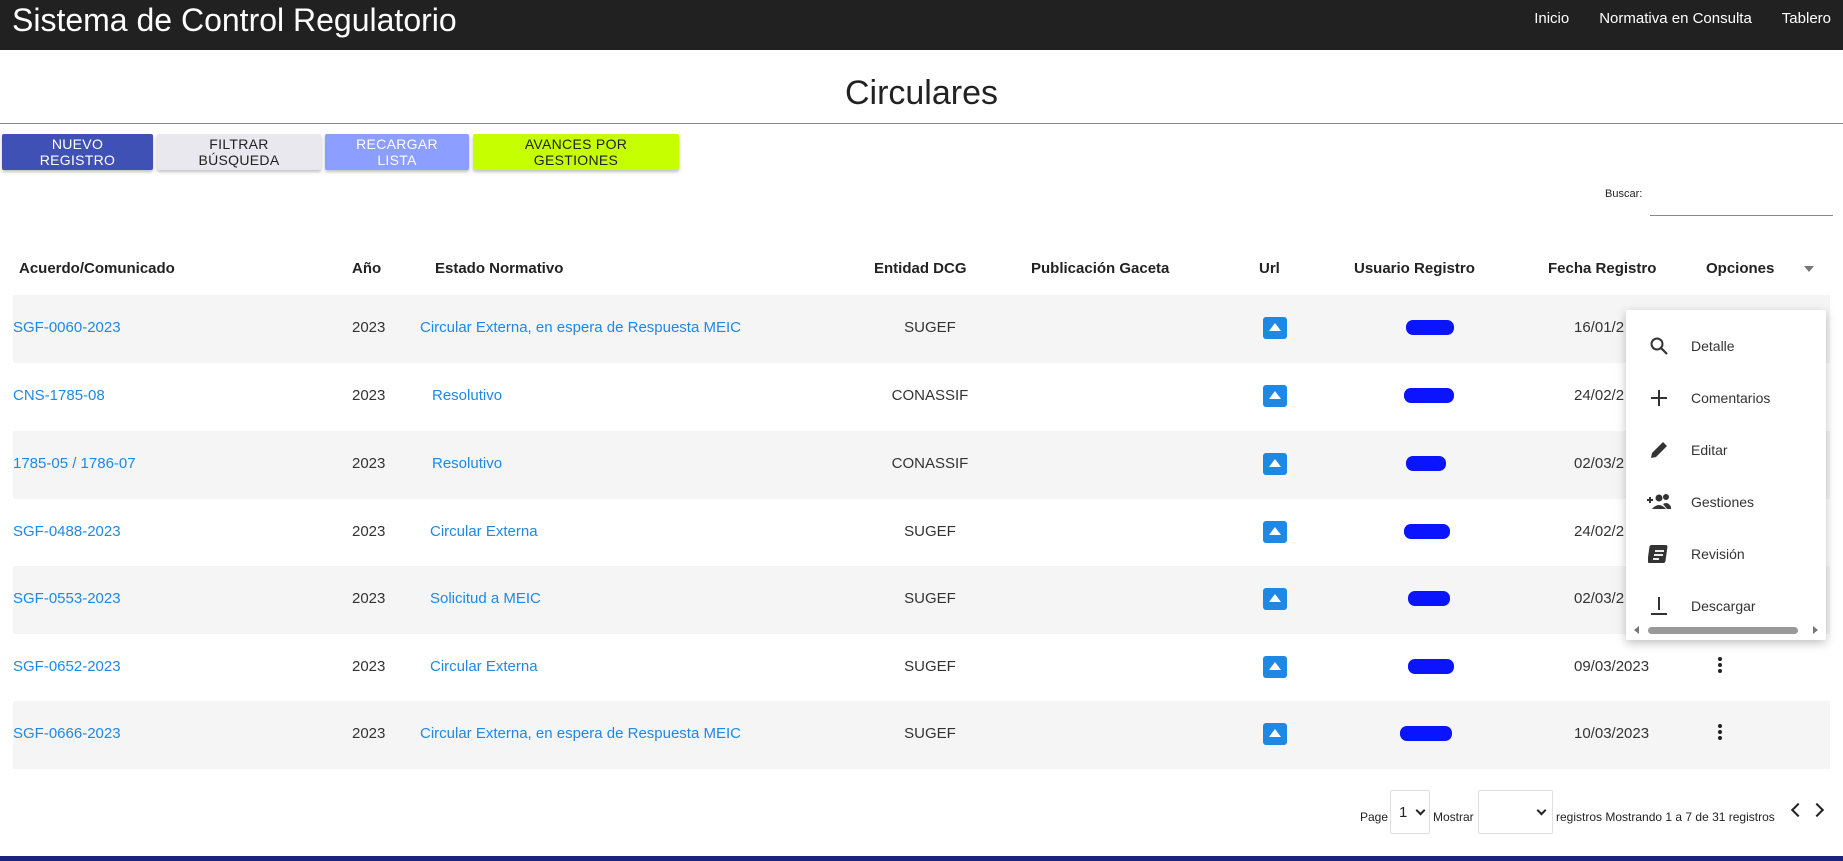  I want to click on plus-icon, so click(1659, 398).